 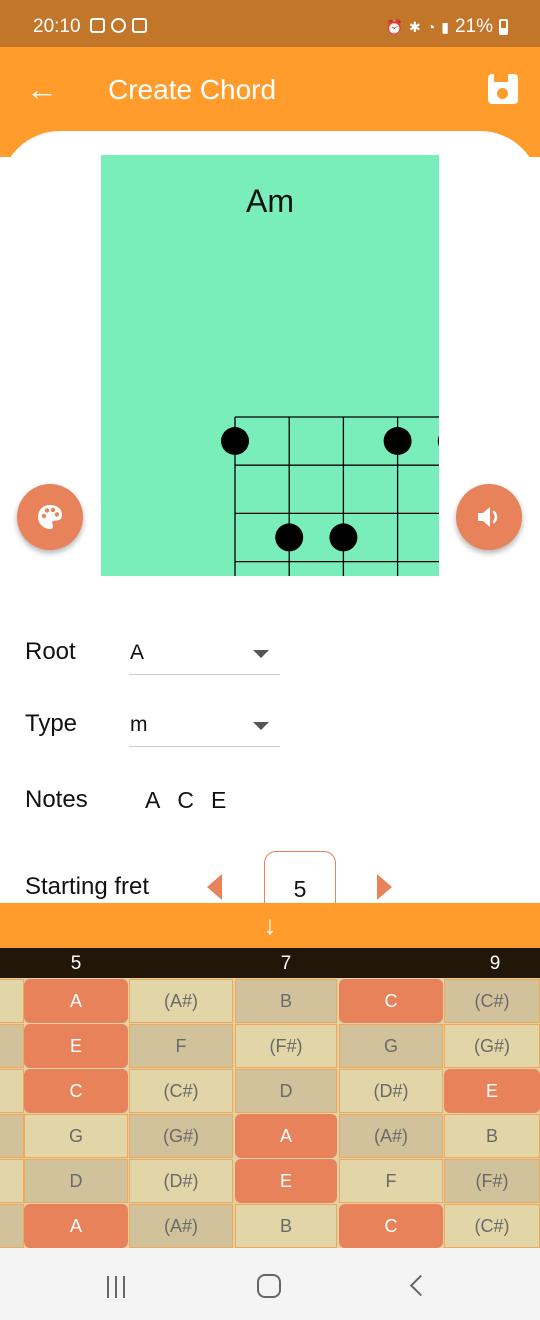 What do you see at coordinates (214, 887) in the screenshot?
I see `decrement-fret-button` at bounding box center [214, 887].